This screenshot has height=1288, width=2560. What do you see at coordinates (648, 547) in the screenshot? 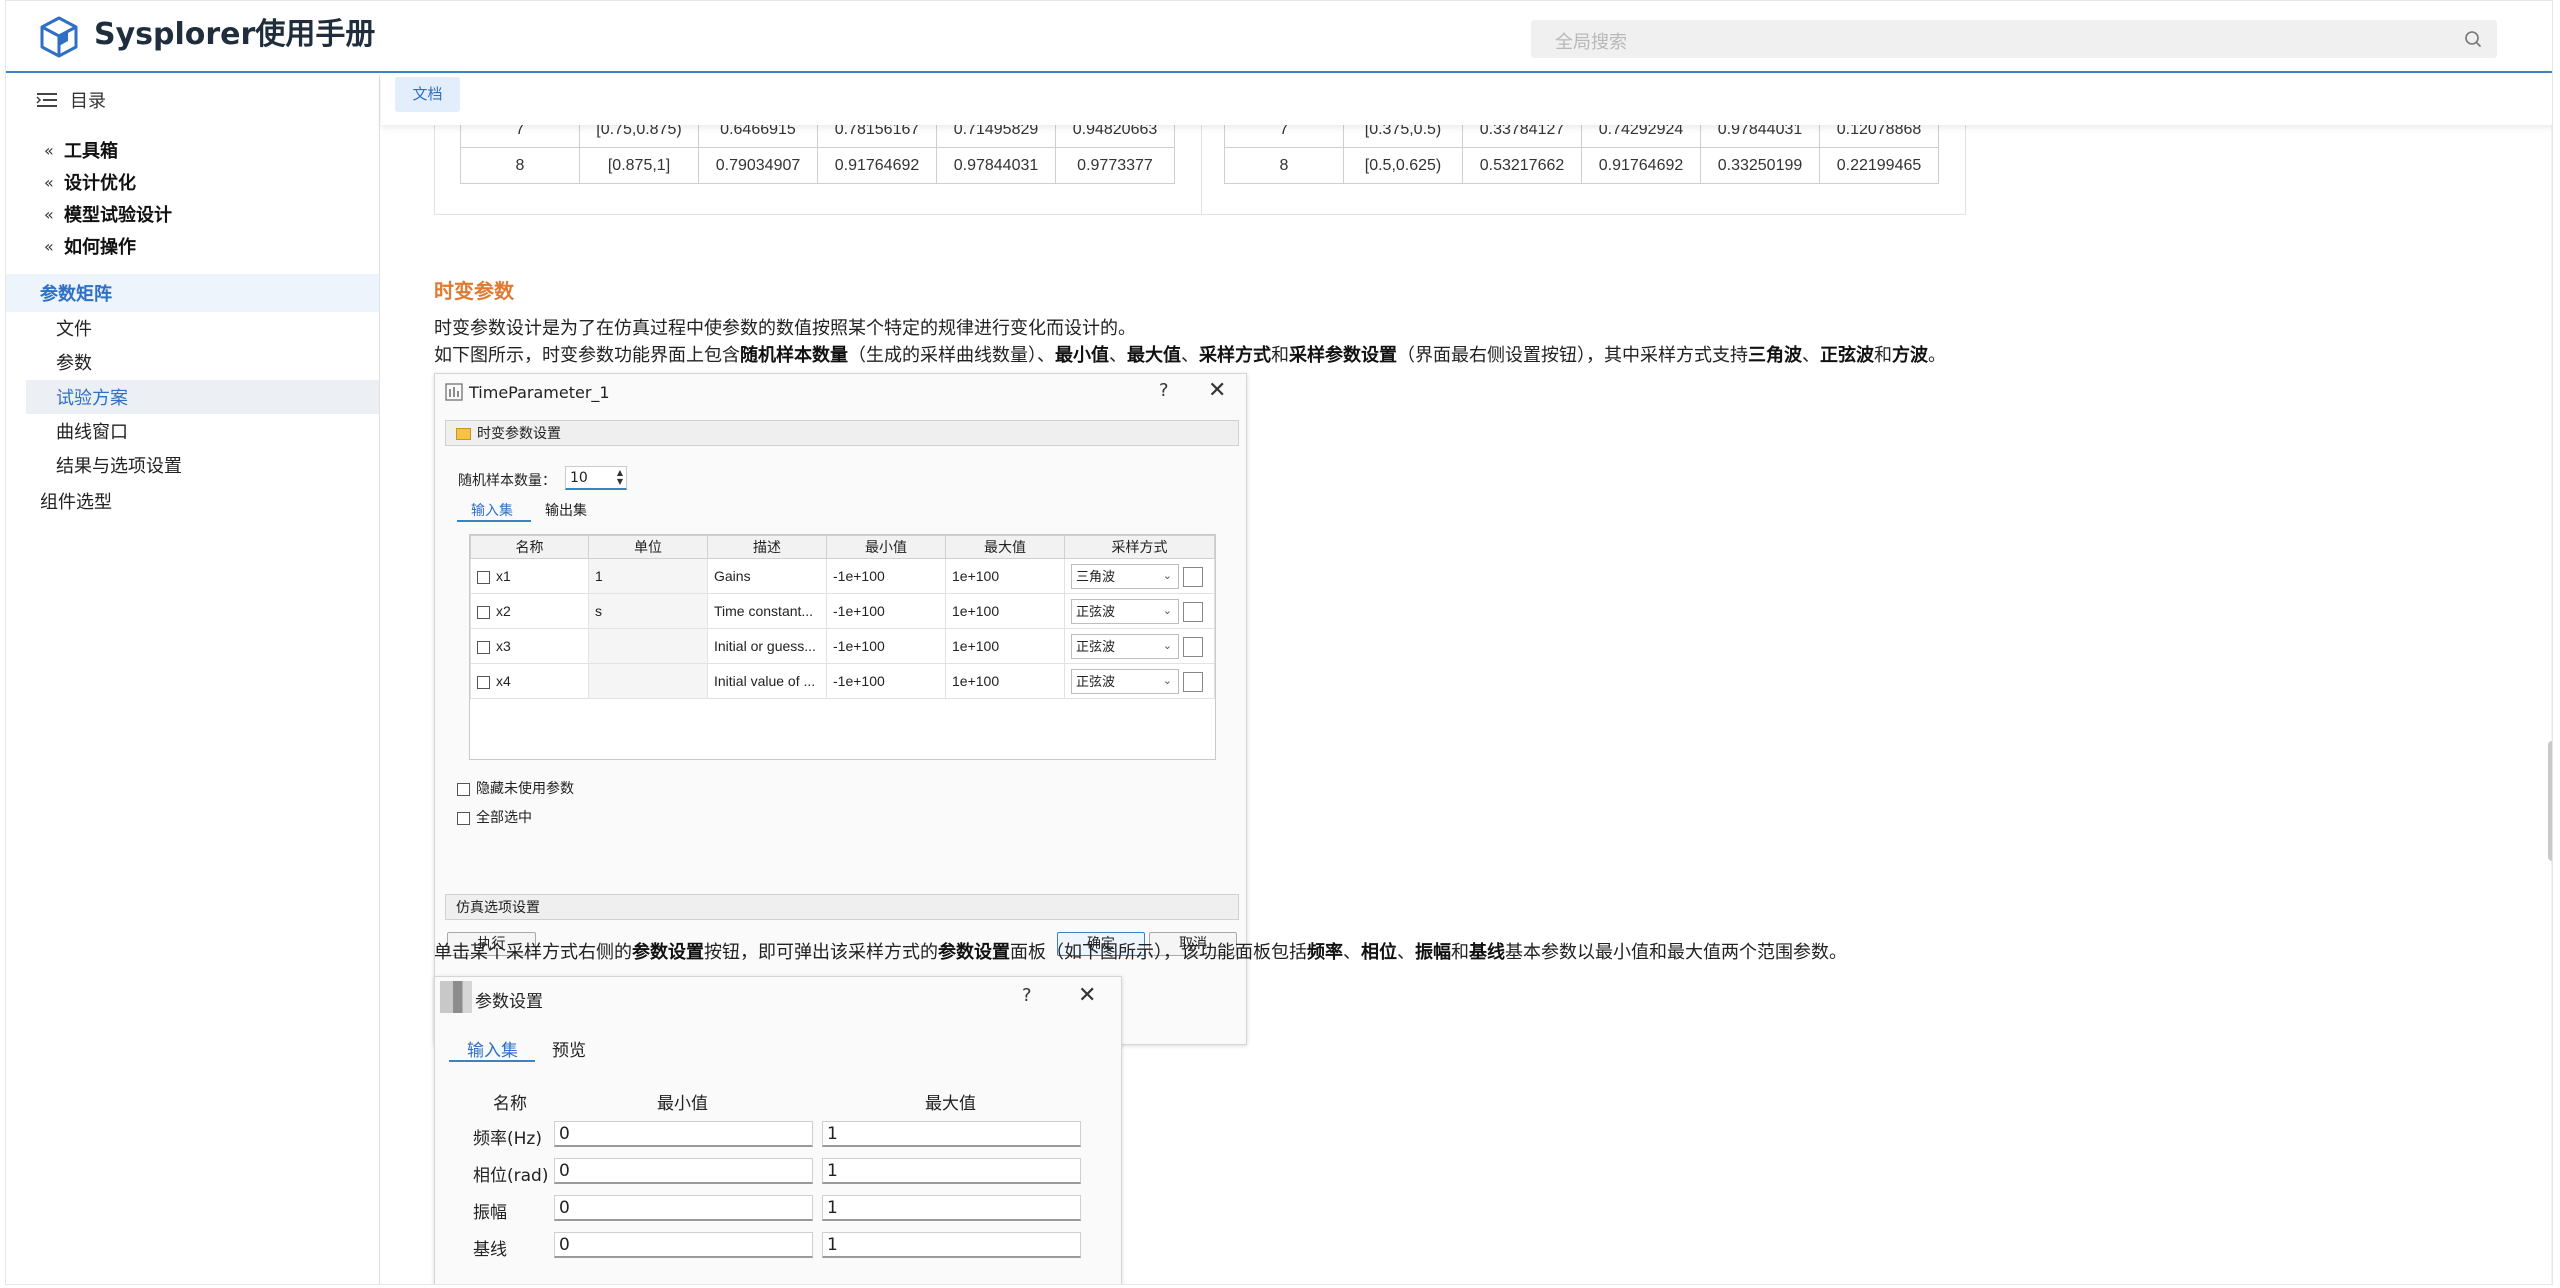
I see `col-header: 单位` at bounding box center [648, 547].